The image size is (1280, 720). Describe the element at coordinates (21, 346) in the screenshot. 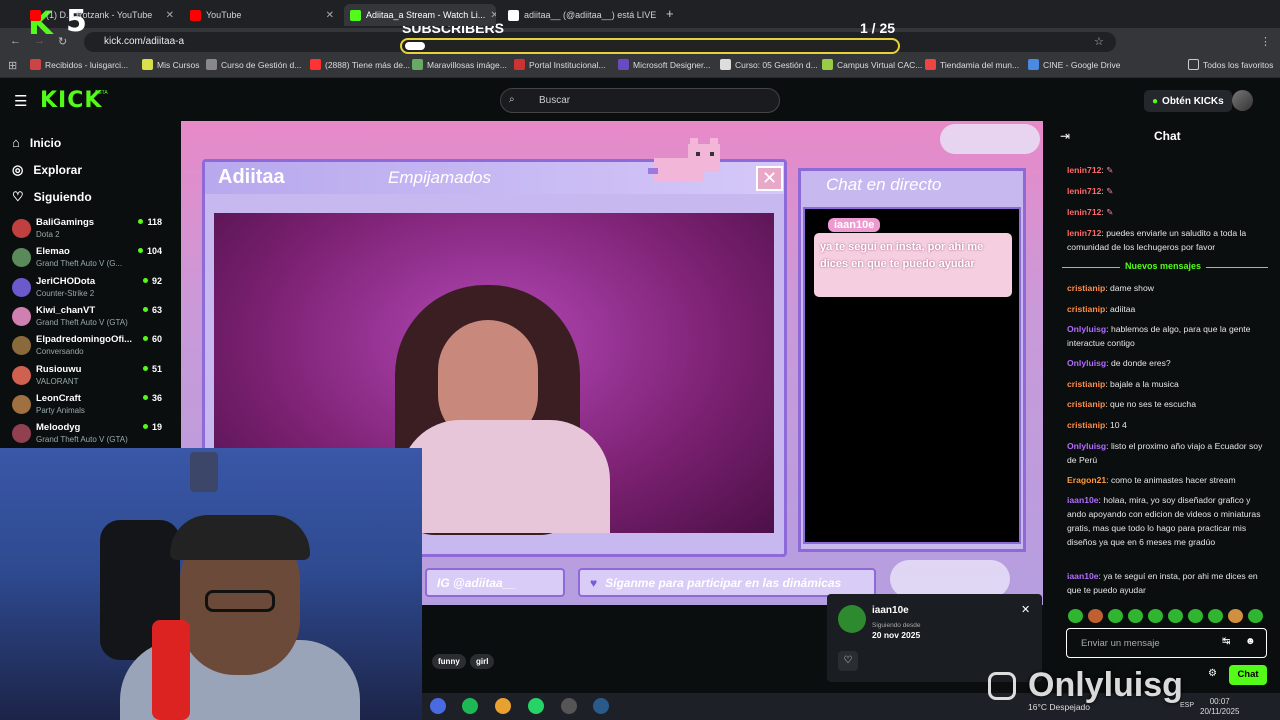

I see `channel-avatar` at that location.